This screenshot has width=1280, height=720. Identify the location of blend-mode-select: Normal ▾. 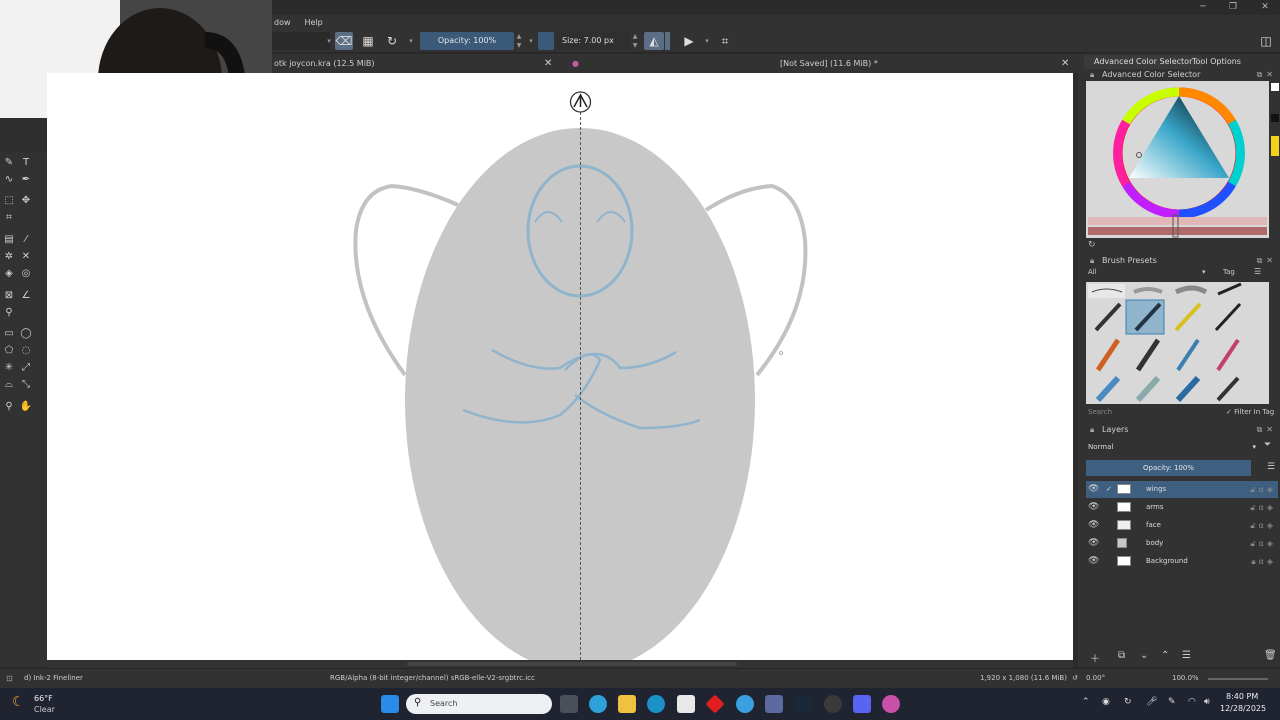
(1172, 447).